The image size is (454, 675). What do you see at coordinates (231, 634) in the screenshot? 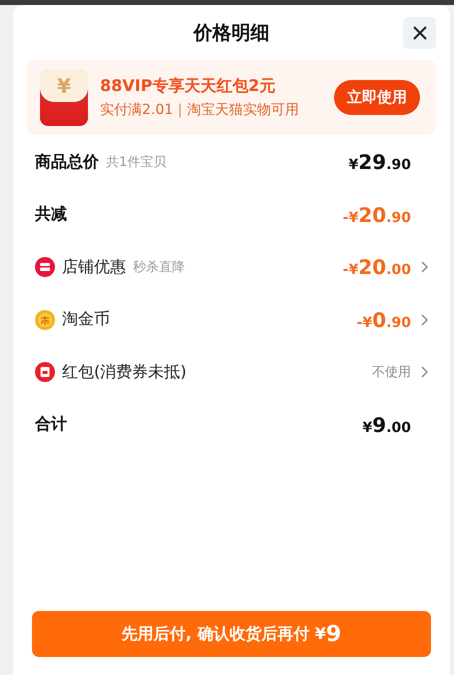
I see `pay-later-button: 先用后付, 确认收货后再付 ¥9` at bounding box center [231, 634].